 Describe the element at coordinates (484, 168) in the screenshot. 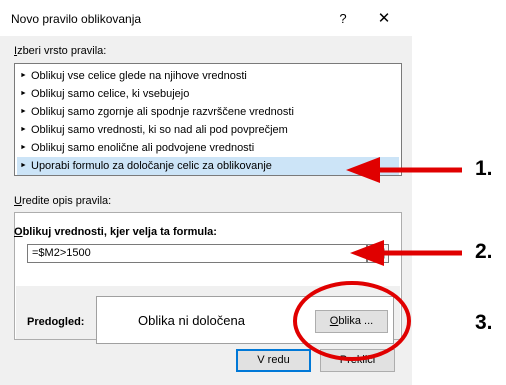

I see `annotation-number-1: 1.` at that location.